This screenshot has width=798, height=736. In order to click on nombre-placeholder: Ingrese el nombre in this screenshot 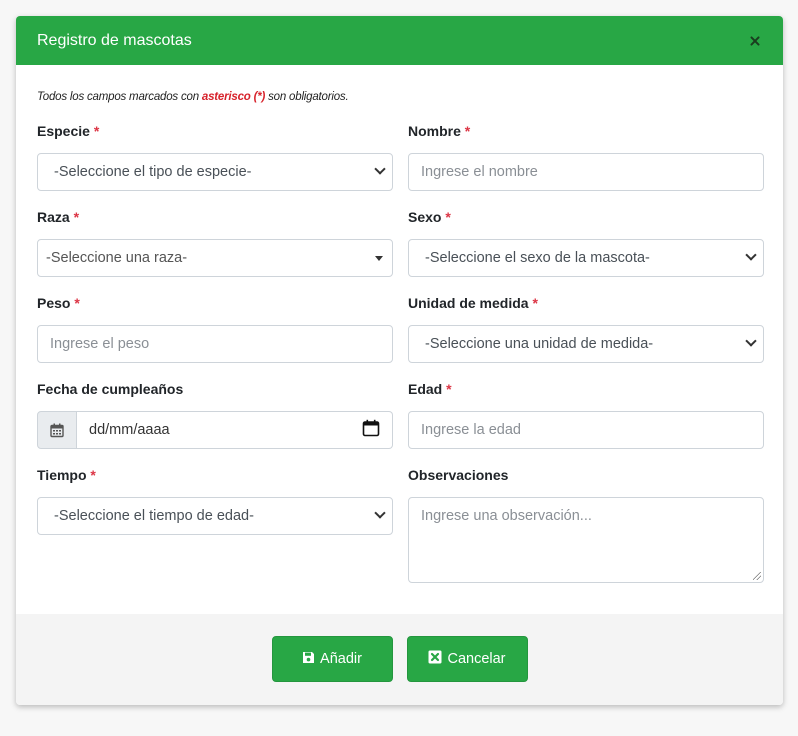, I will do `click(479, 172)`.